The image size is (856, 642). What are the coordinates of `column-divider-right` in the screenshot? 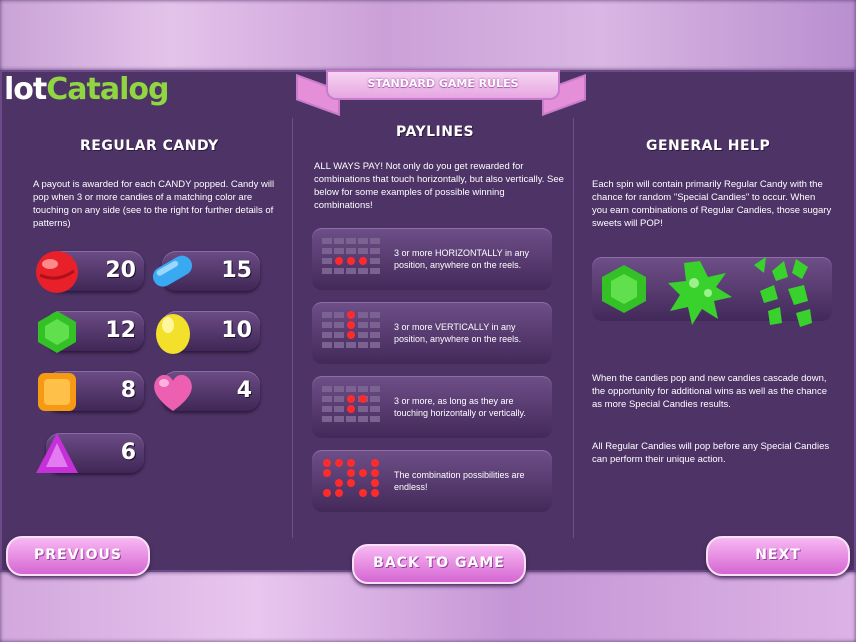 It's located at (573, 328).